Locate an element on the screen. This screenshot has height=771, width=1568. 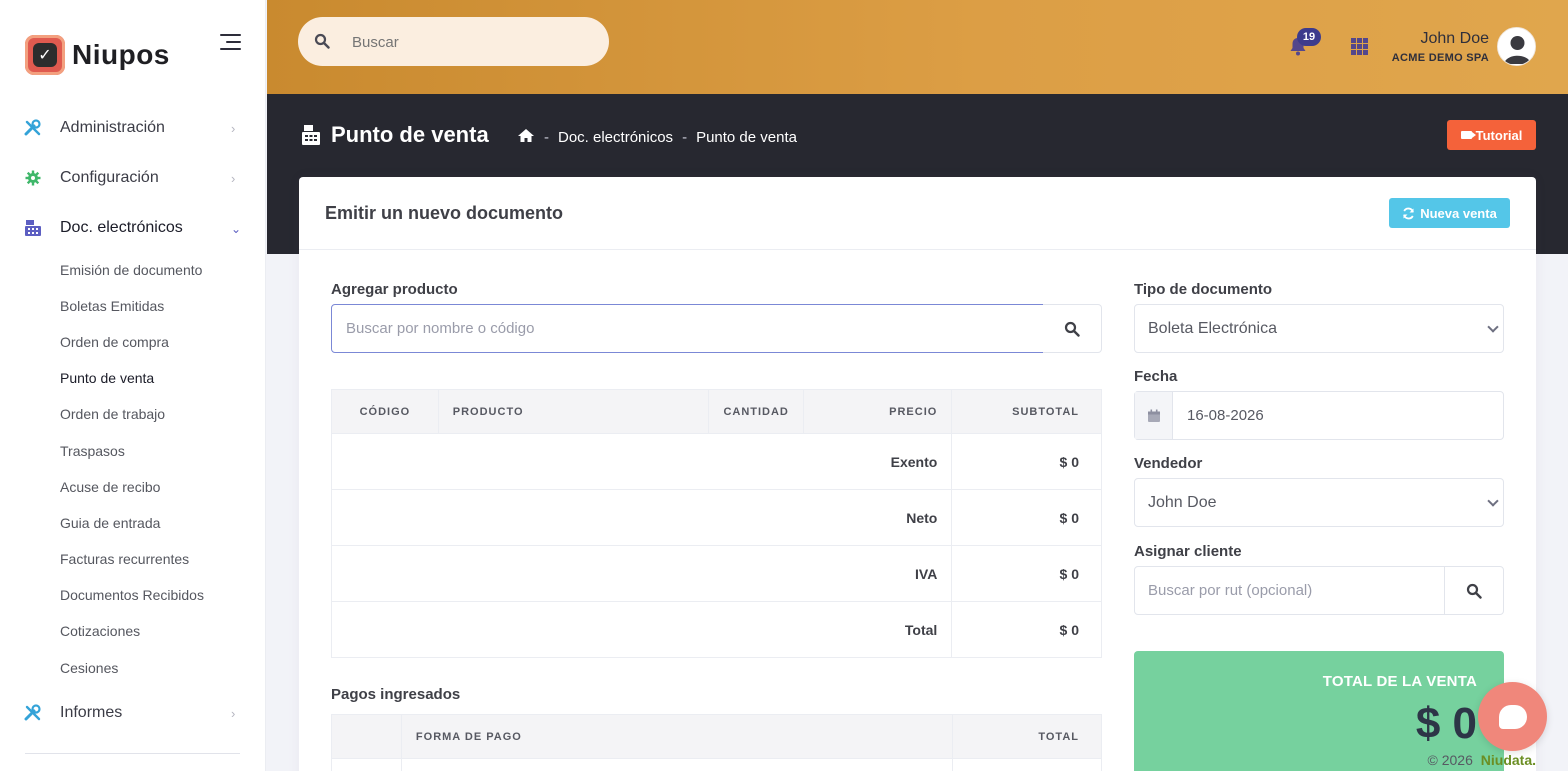
submenu-item-traspasos: Traspasos is located at coordinates (92, 451).